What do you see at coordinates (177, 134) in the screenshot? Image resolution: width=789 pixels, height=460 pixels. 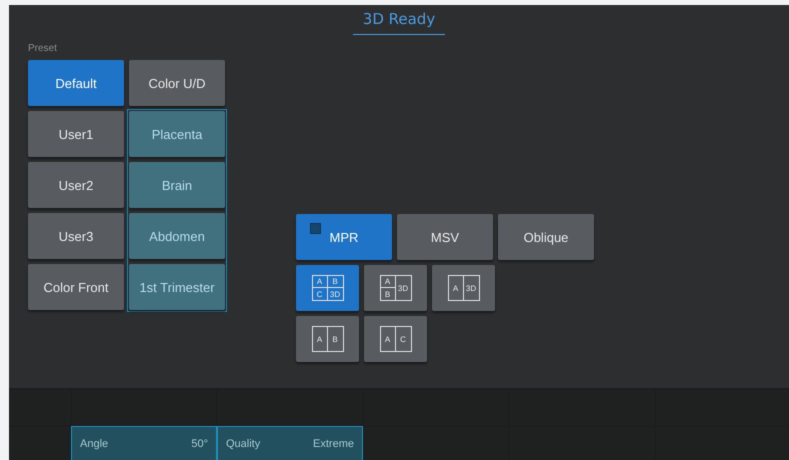 I see `preset-button: Placenta` at bounding box center [177, 134].